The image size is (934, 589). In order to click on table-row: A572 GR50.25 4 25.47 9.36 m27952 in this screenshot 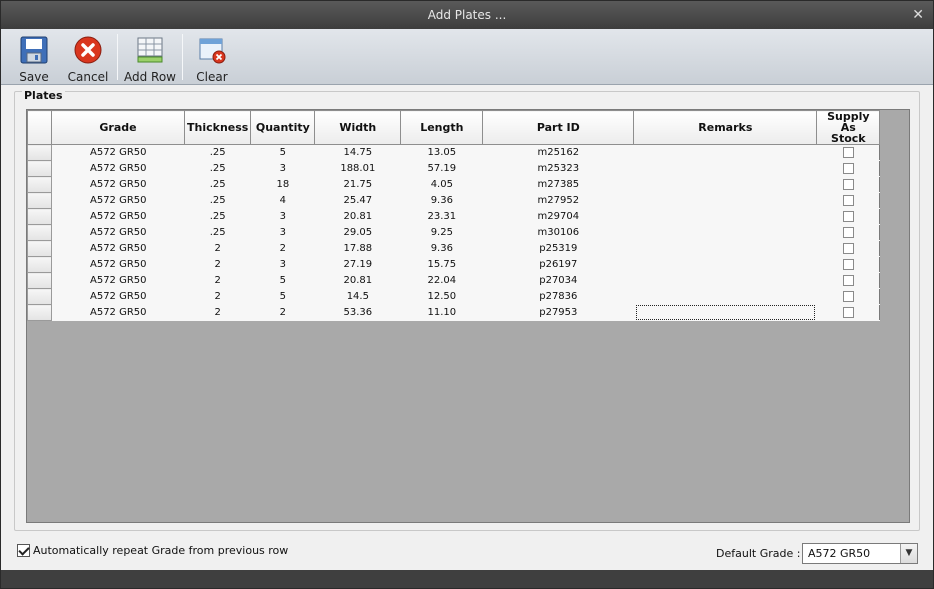, I will do `click(454, 200)`.